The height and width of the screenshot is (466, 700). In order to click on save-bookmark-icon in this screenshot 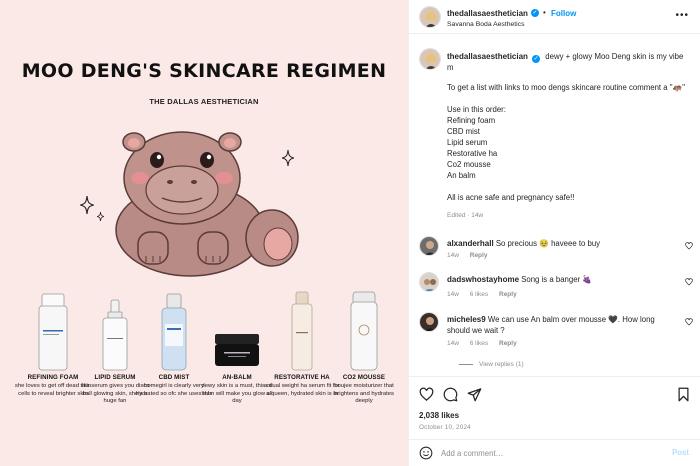, I will do `click(683, 394)`.